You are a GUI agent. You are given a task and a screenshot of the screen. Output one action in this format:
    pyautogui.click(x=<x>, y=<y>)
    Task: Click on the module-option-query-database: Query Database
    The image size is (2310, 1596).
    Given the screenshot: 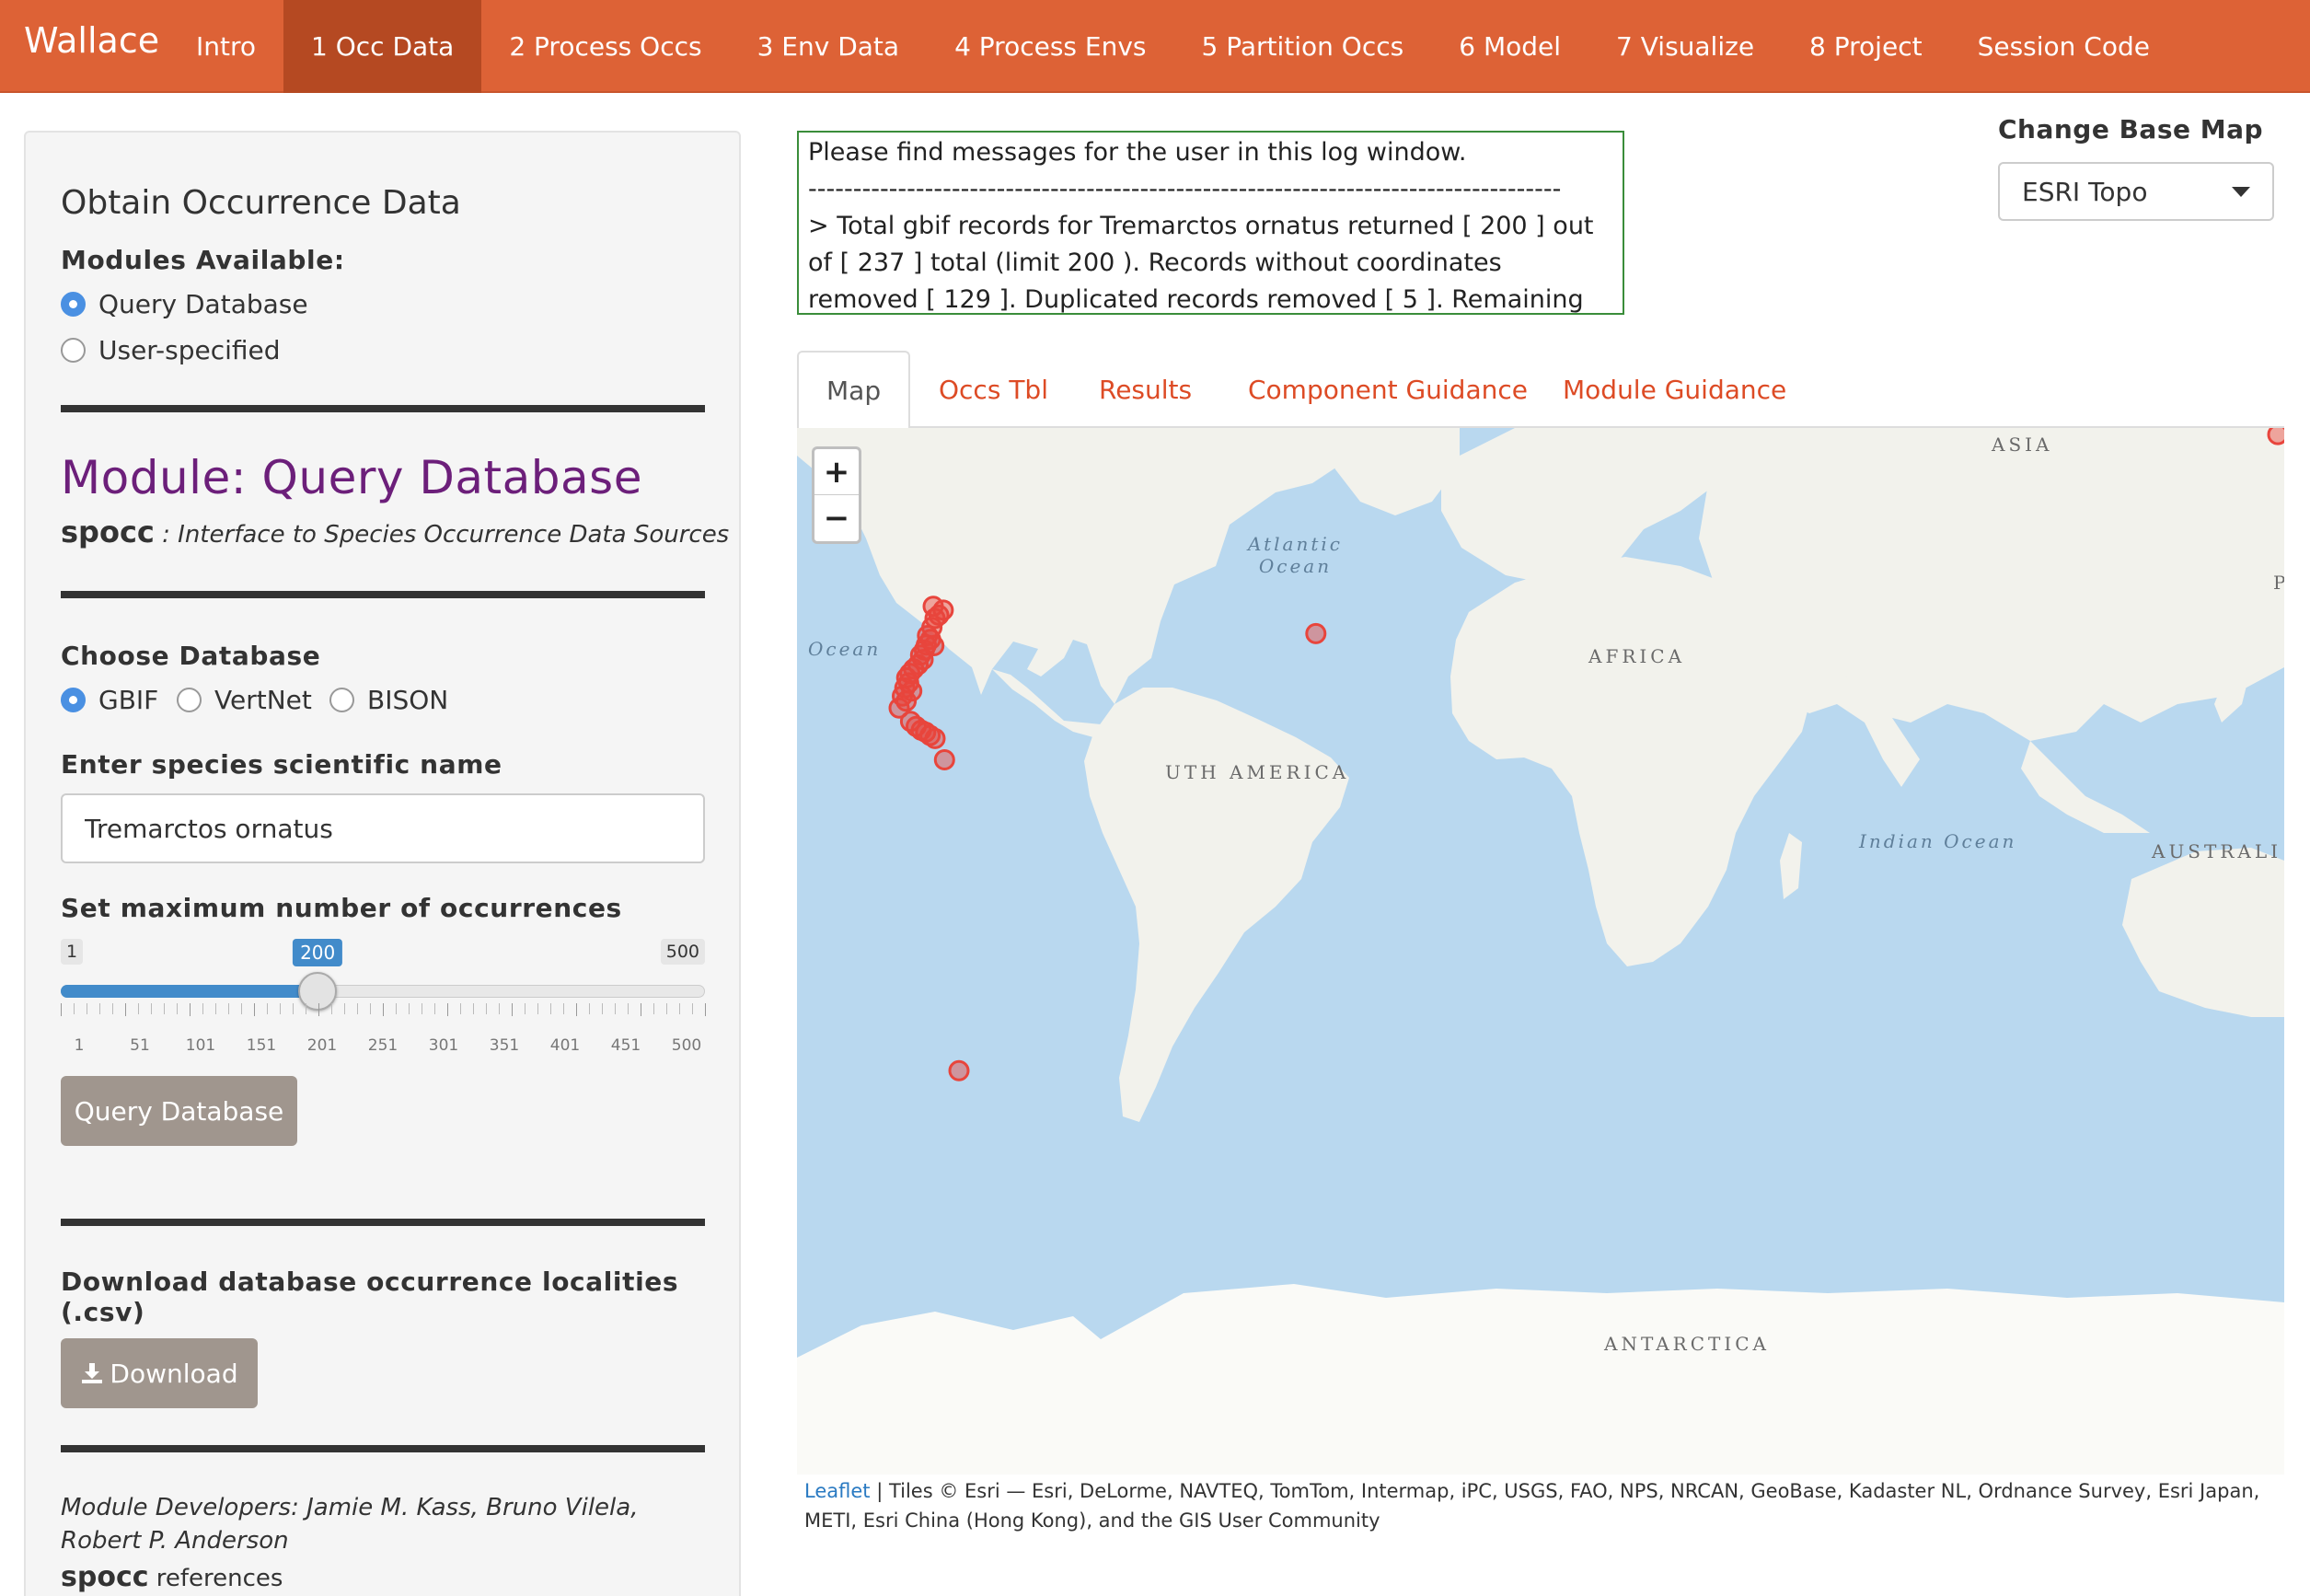 What is the action you would take?
    pyautogui.click(x=184, y=304)
    